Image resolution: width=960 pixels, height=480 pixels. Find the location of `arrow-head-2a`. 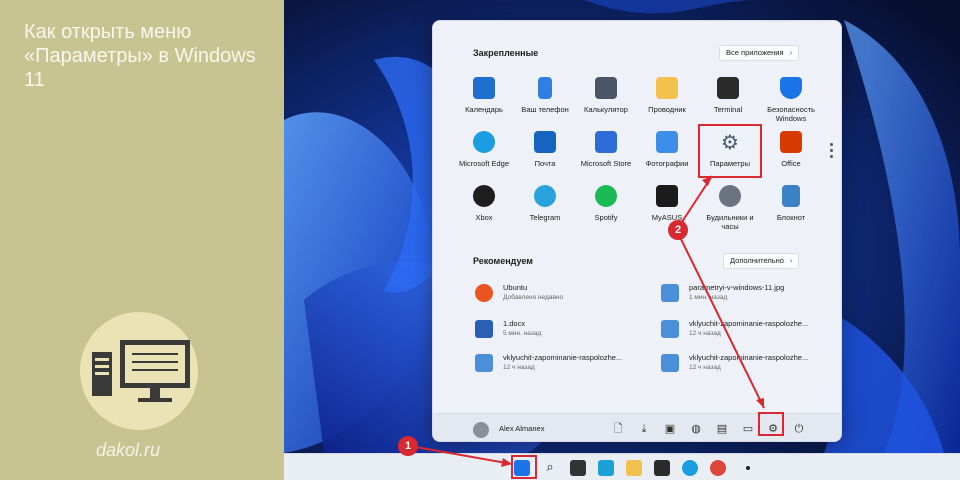

arrow-head-2a is located at coordinates (760, 403).